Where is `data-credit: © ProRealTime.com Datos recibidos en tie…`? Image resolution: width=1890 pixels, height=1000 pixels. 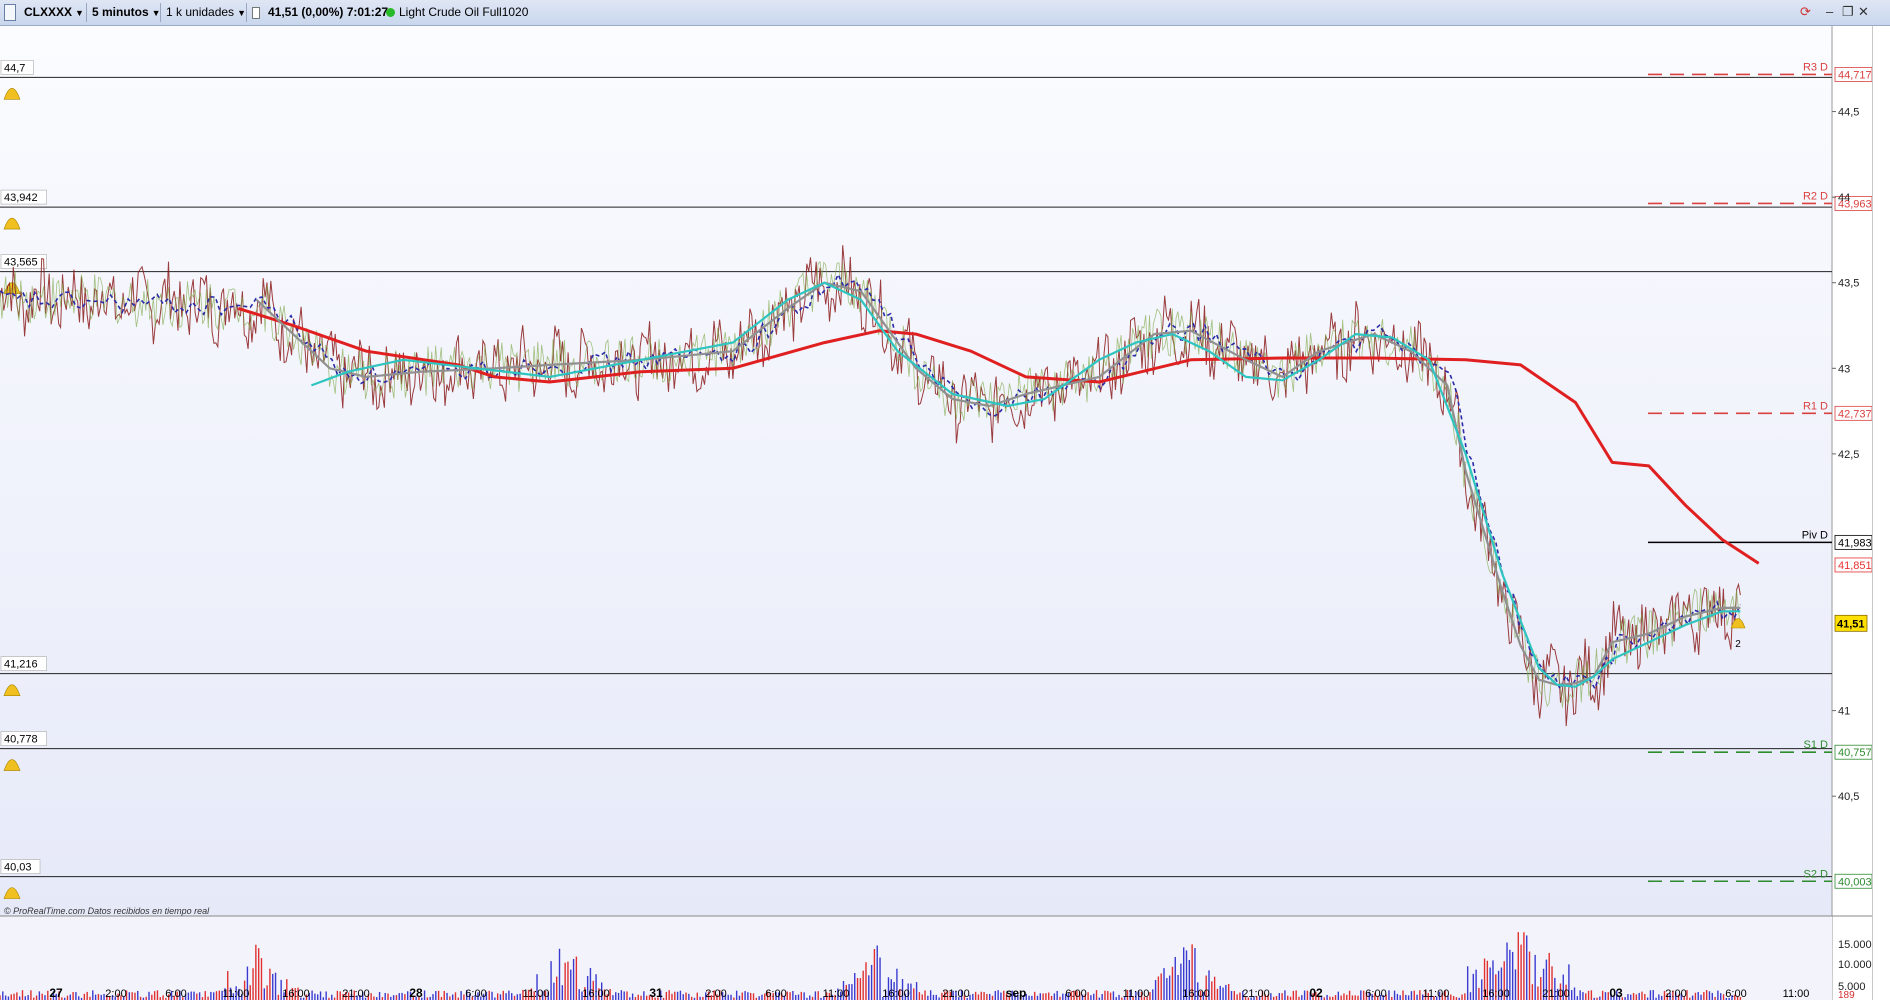 data-credit: © ProRealTime.com Datos recibidos en tie… is located at coordinates (107, 911).